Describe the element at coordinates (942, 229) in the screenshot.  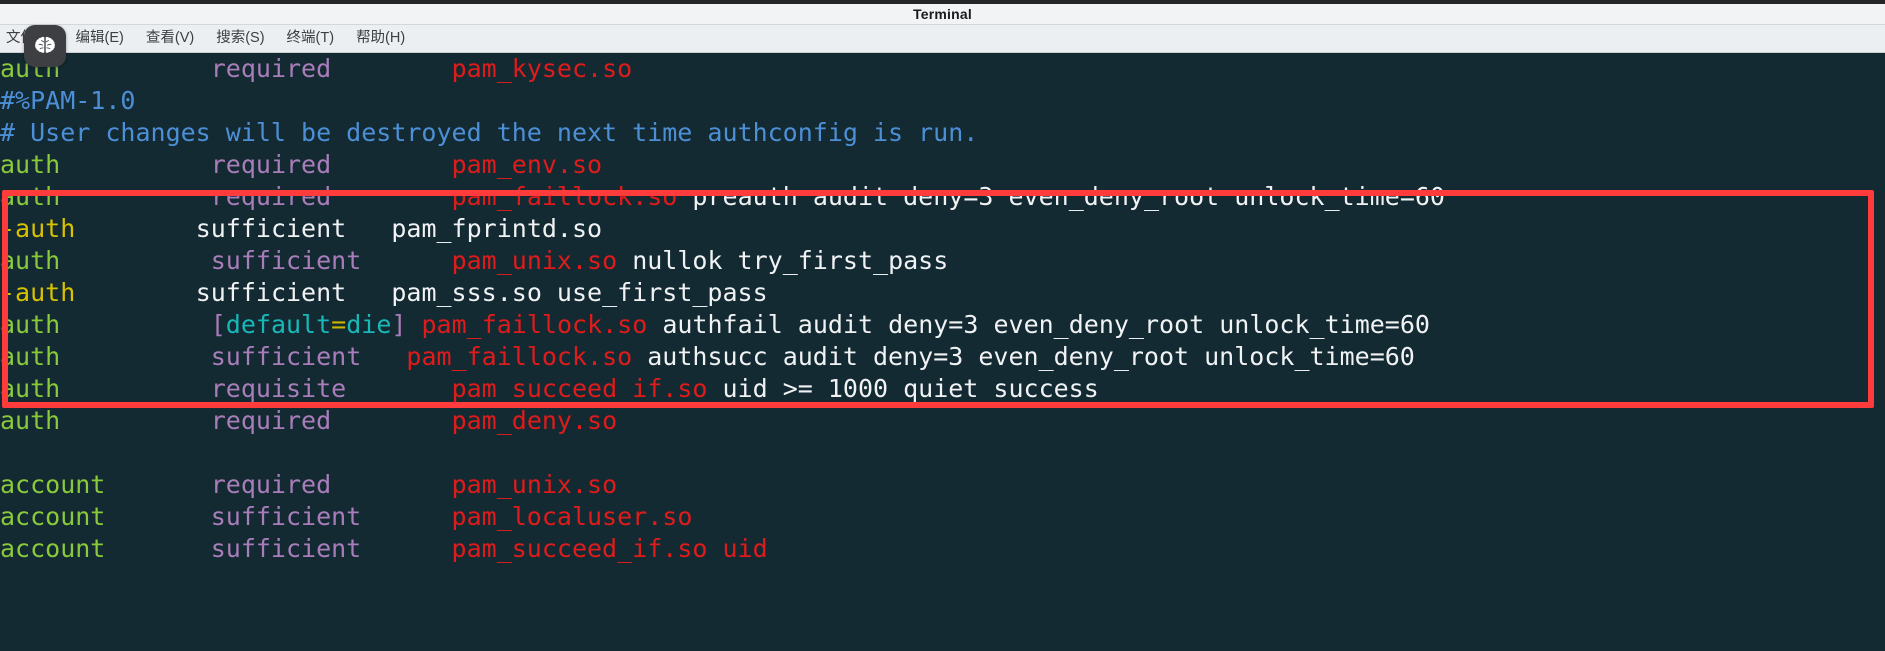
I see `terminal-line: -auth sufficient pam_fprintd.so` at that location.